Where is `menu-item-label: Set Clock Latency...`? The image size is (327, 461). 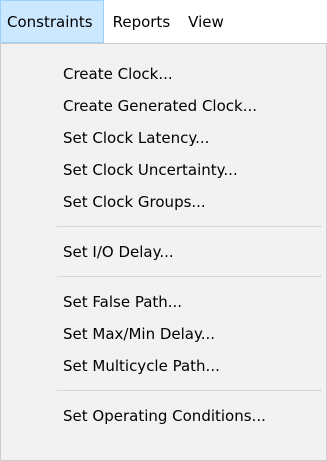 menu-item-label: Set Clock Latency... is located at coordinates (136, 138).